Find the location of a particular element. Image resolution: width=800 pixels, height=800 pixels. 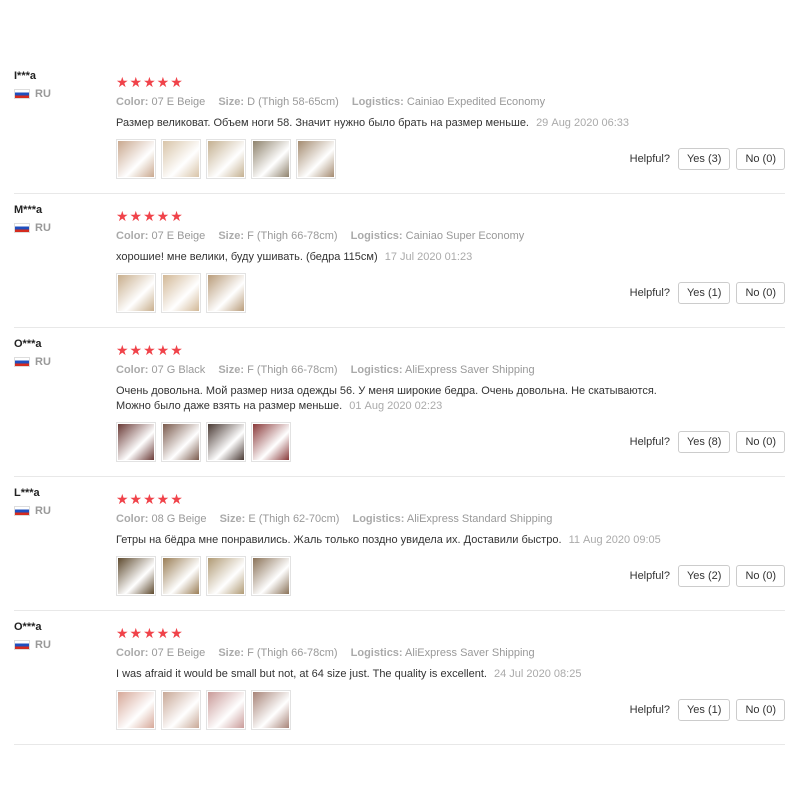

reviewer-info: L***a RU is located at coordinates (64, 502).